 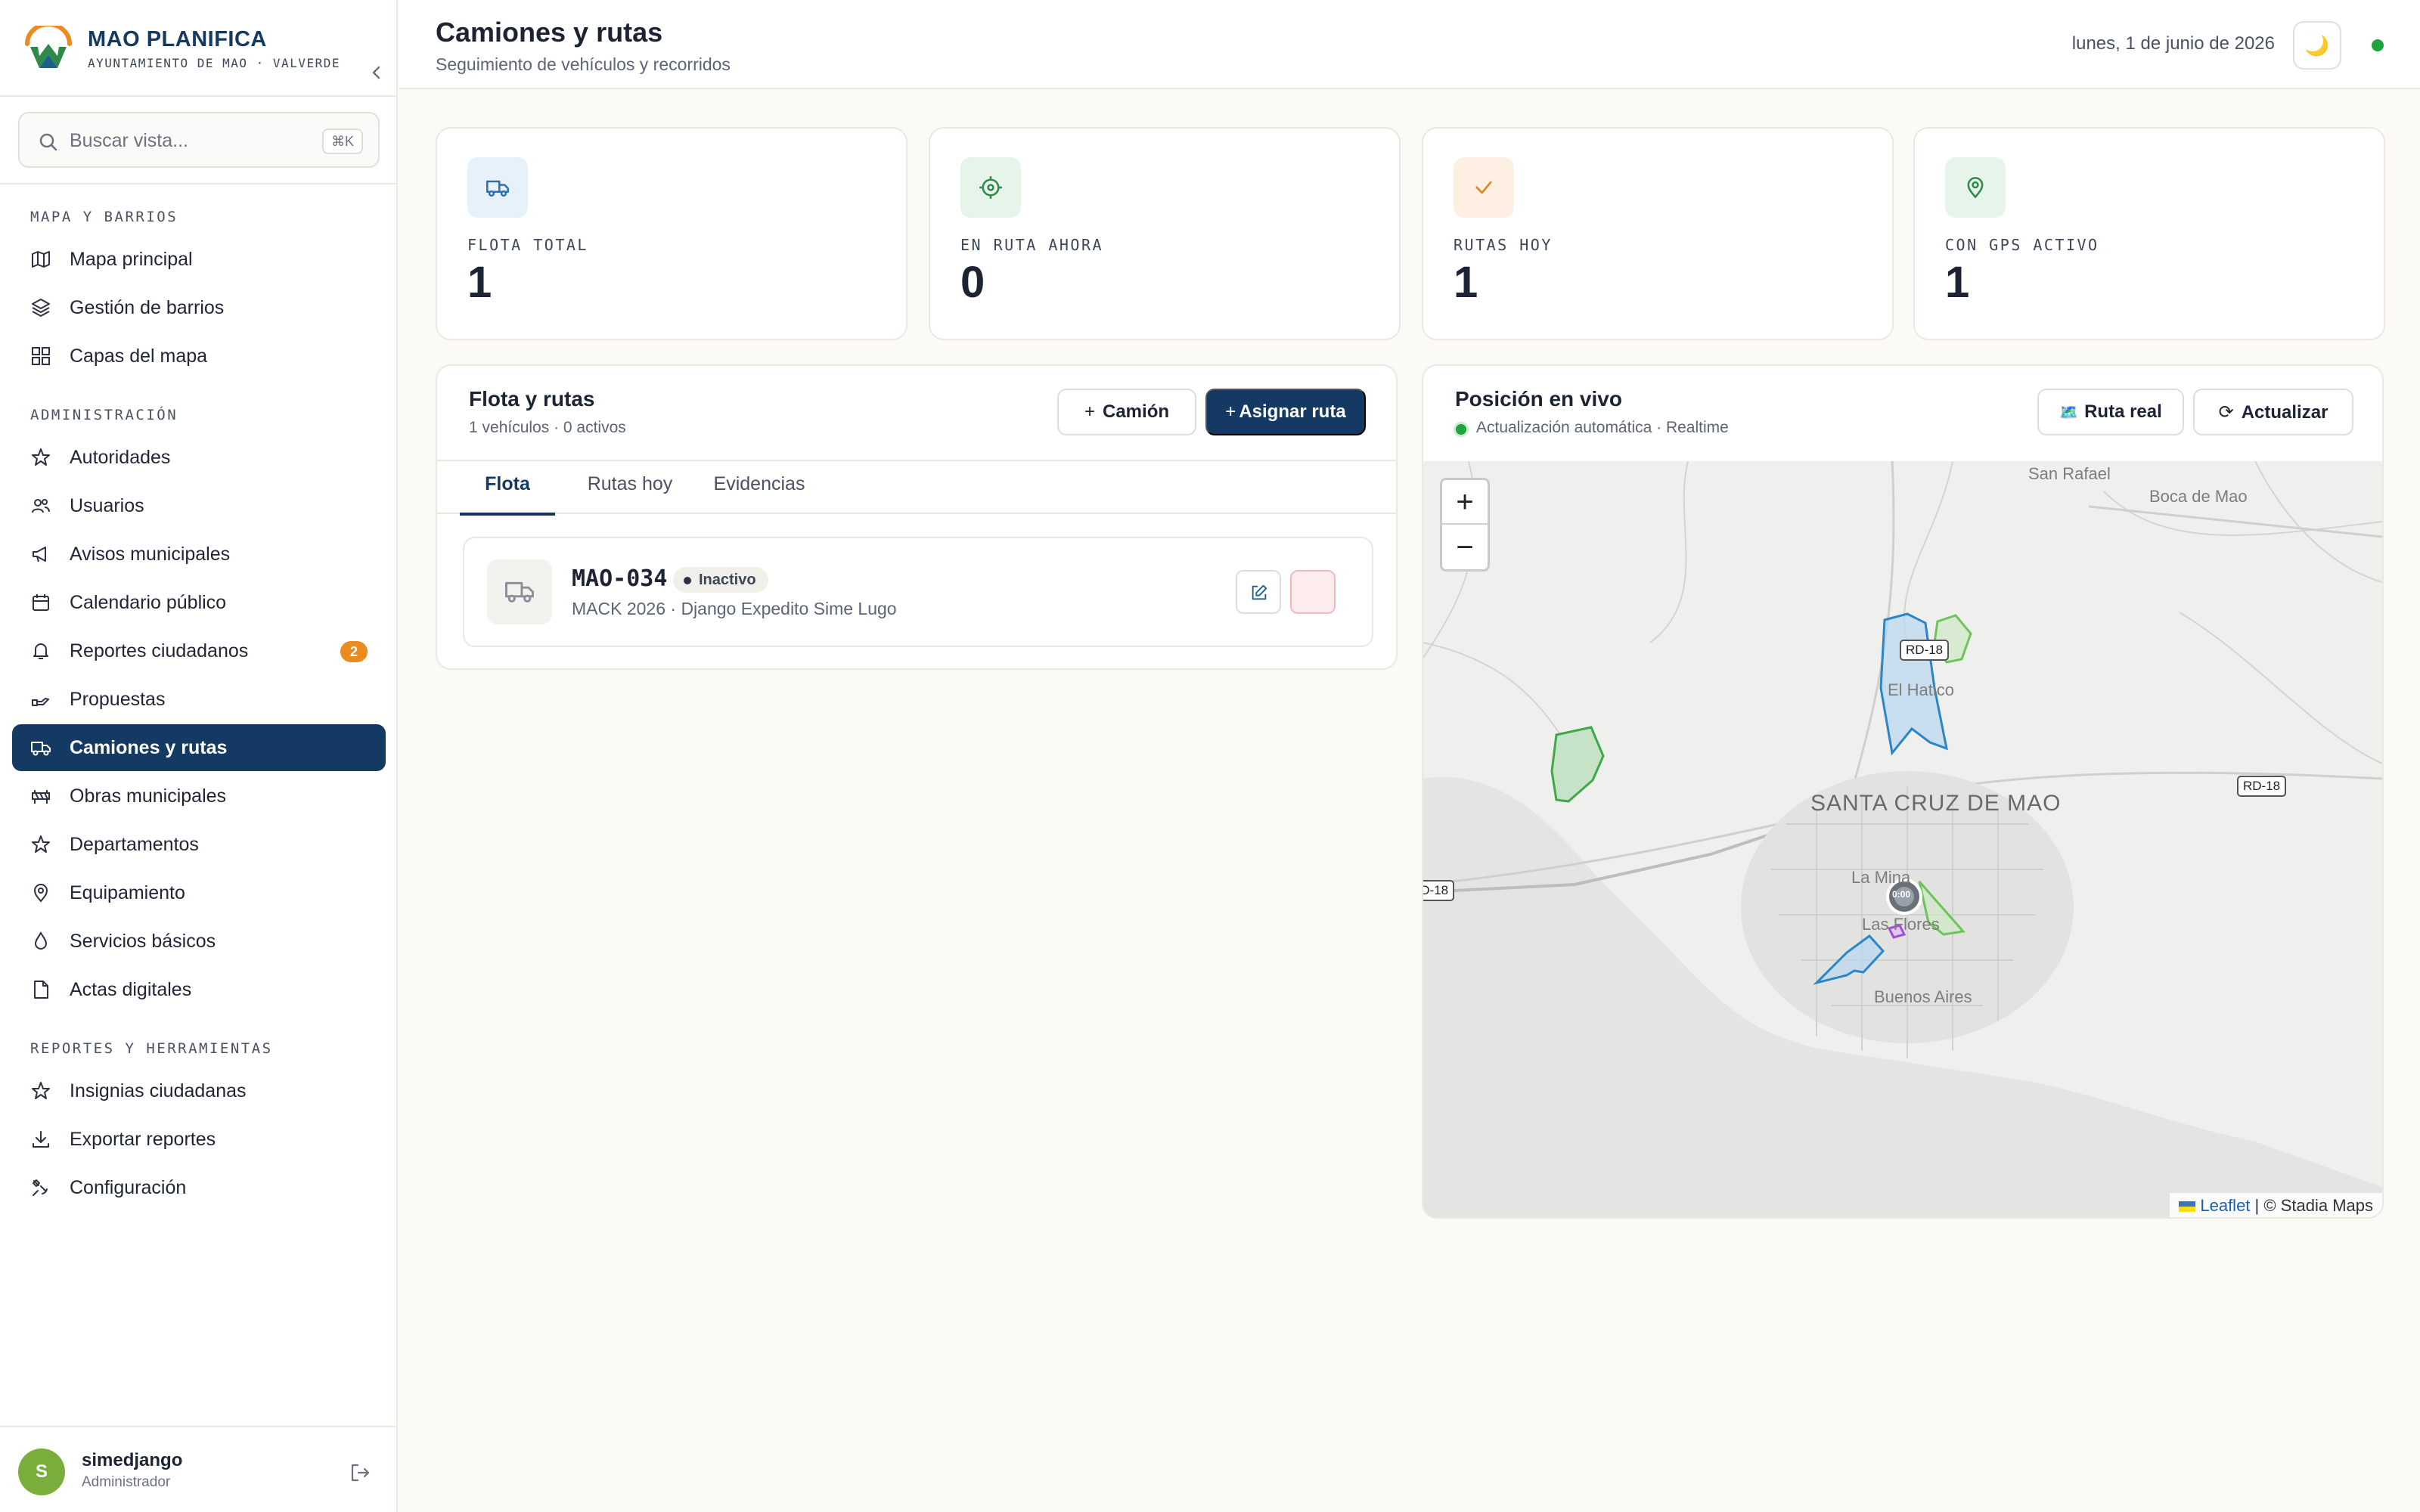 What do you see at coordinates (2225, 1205) in the screenshot?
I see `leaflet-link: Leaflet` at bounding box center [2225, 1205].